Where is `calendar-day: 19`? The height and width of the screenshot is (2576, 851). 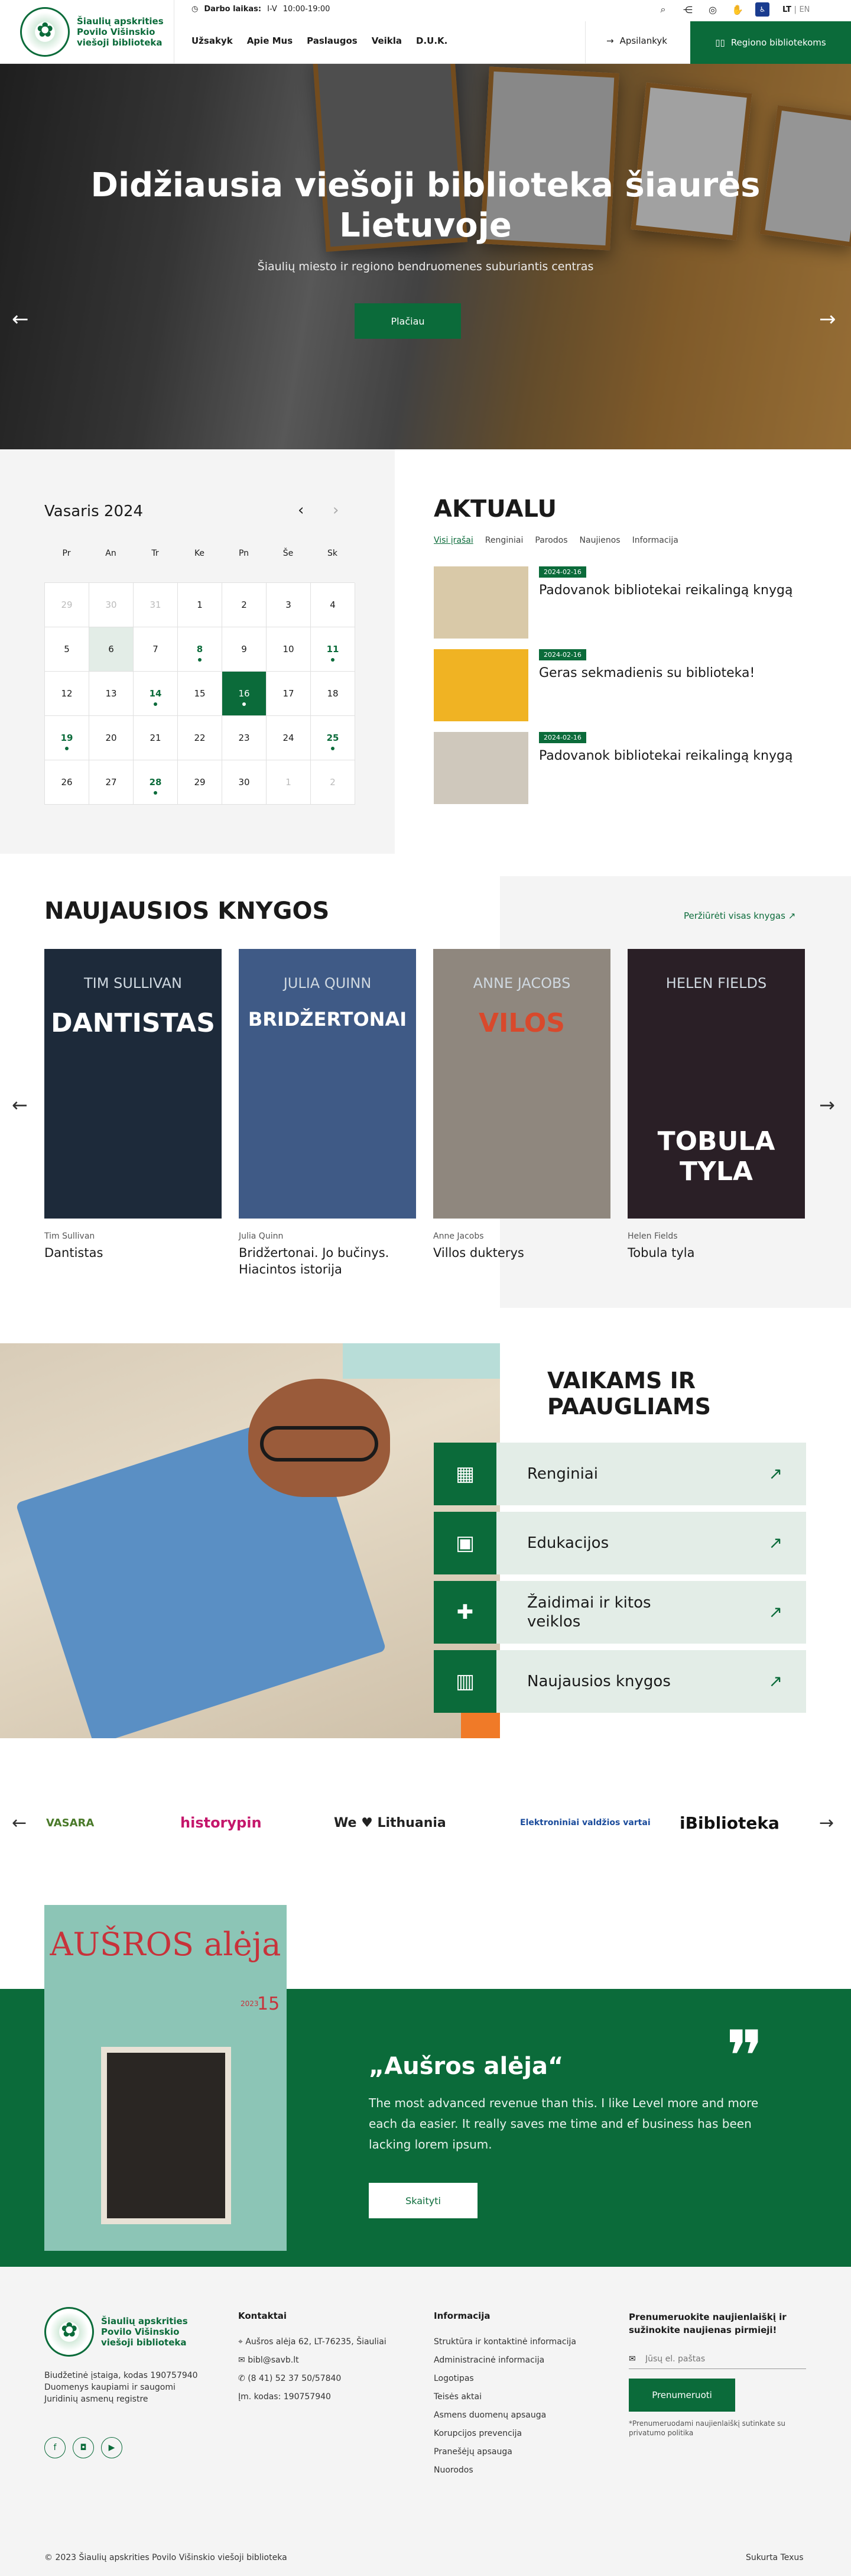 calendar-day: 19 is located at coordinates (67, 738).